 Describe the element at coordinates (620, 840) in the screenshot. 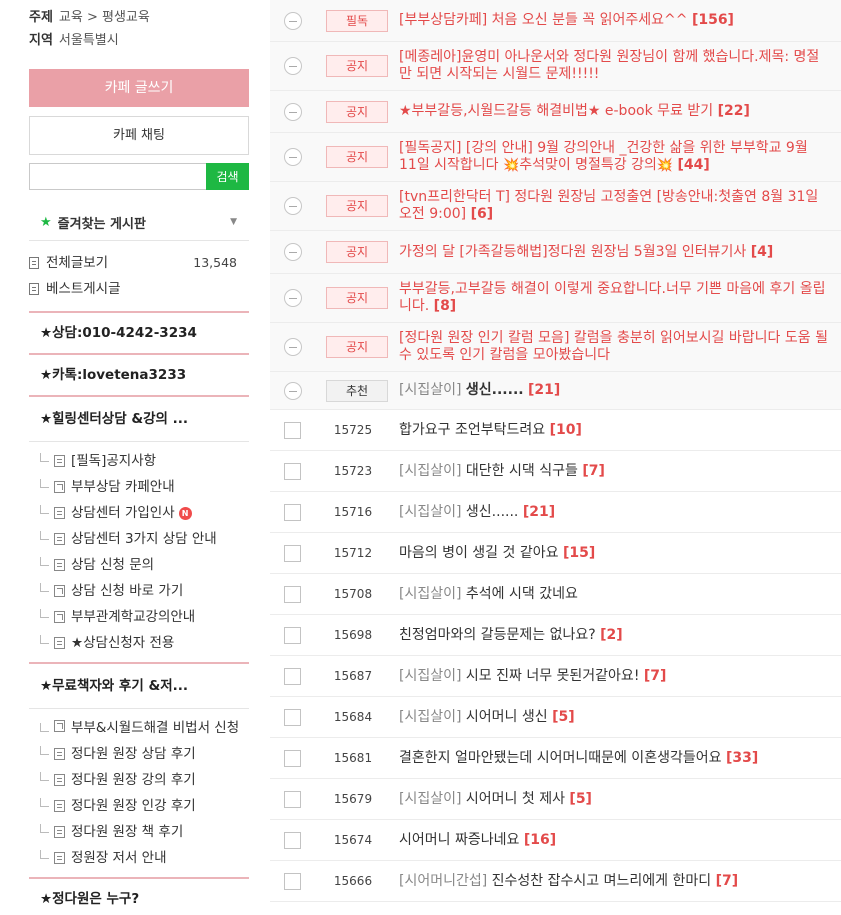

I see `post-title: 시어머니 짜증나네요 [16]` at that location.